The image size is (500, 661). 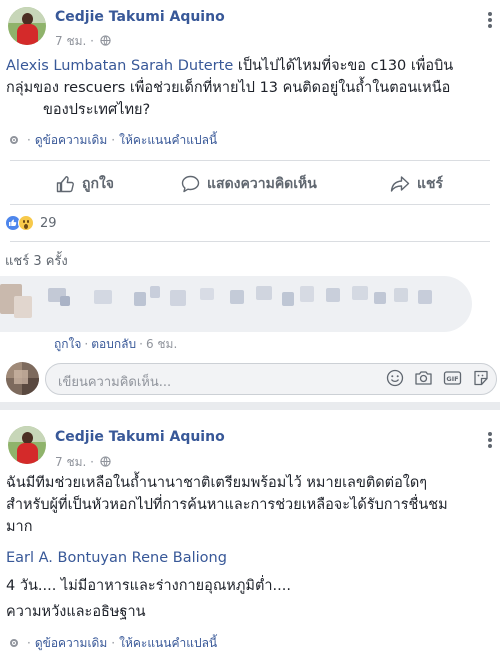 I want to click on comment-like-link: ถูกใจ, so click(x=67, y=344).